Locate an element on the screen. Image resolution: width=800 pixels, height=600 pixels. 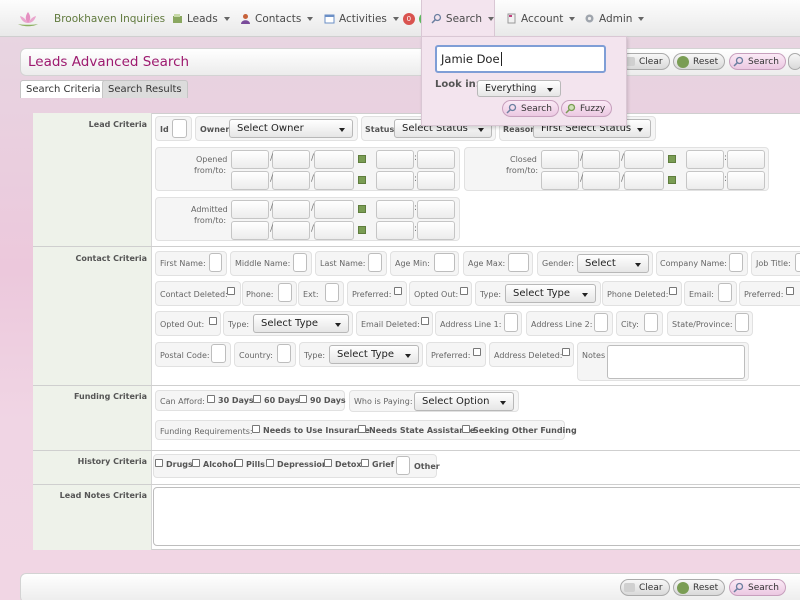
closed-to-year-input is located at coordinates (644, 180).